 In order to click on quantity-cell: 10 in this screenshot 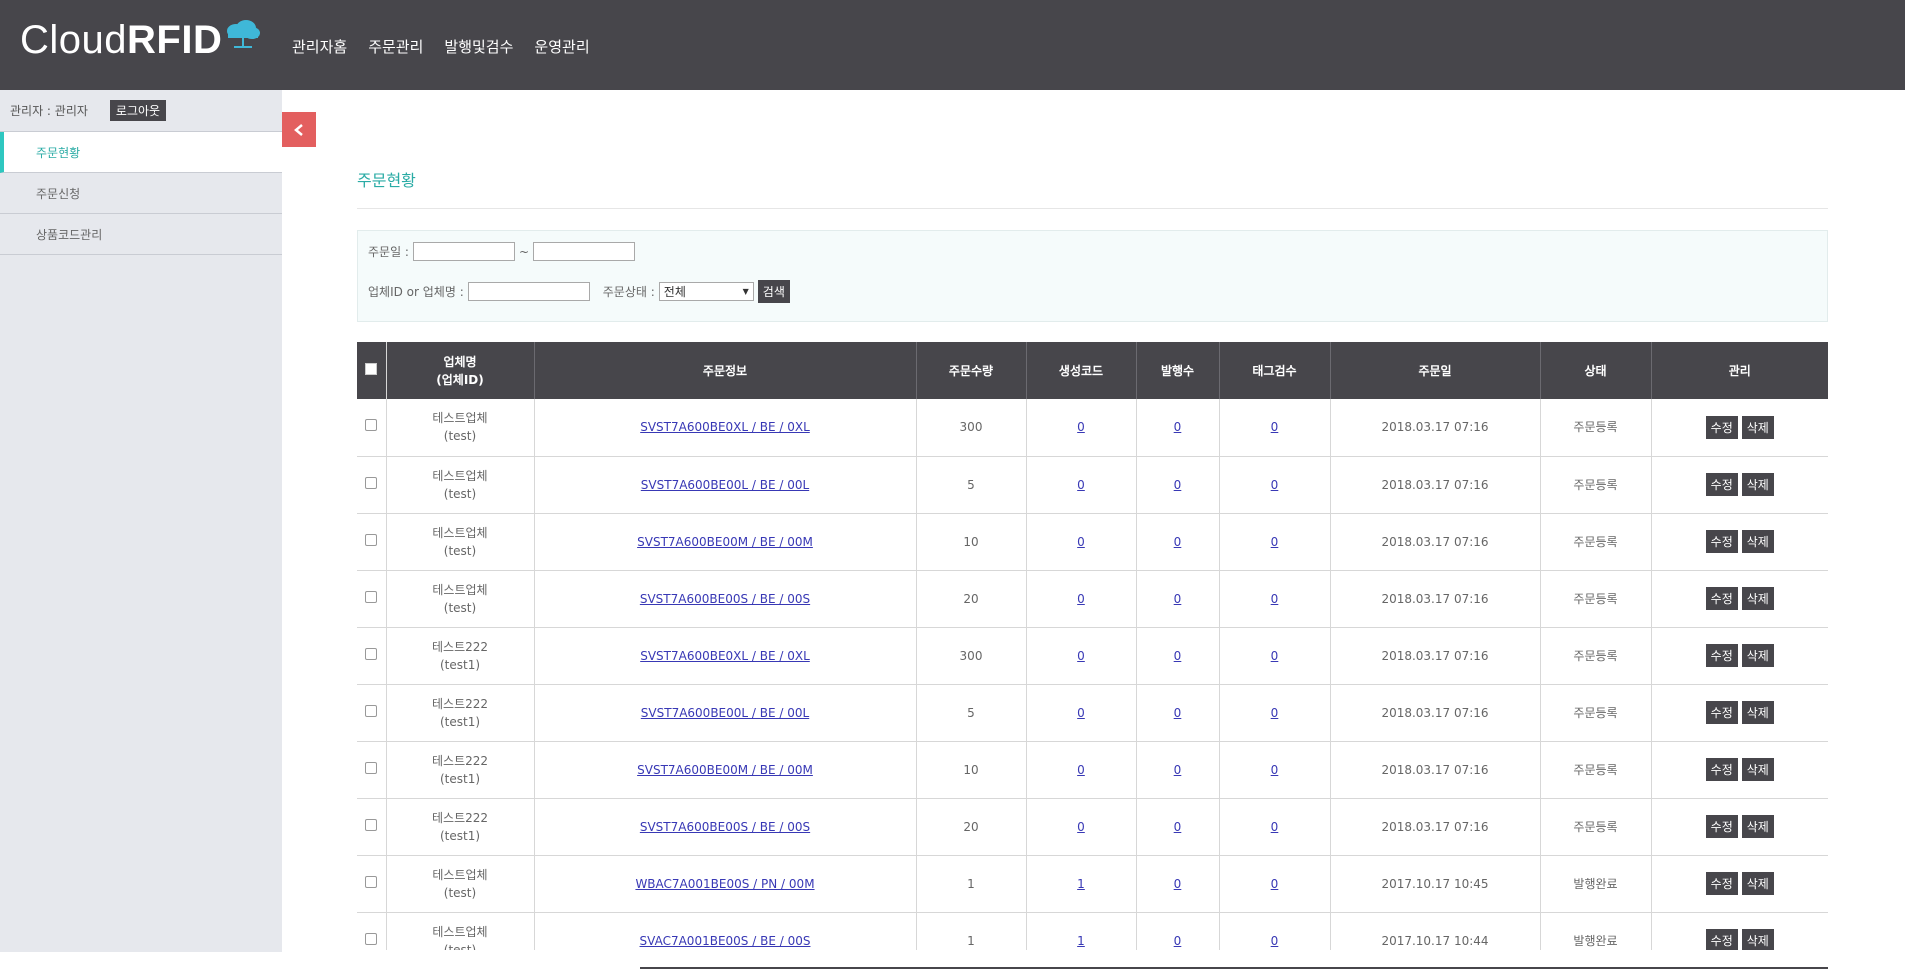, I will do `click(971, 542)`.